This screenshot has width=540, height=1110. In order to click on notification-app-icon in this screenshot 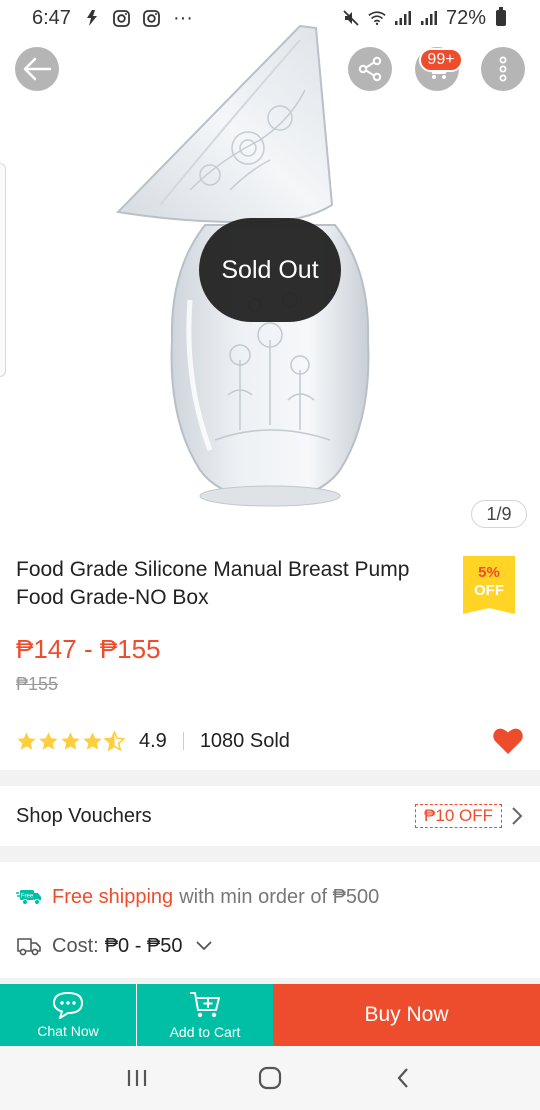, I will do `click(92, 18)`.